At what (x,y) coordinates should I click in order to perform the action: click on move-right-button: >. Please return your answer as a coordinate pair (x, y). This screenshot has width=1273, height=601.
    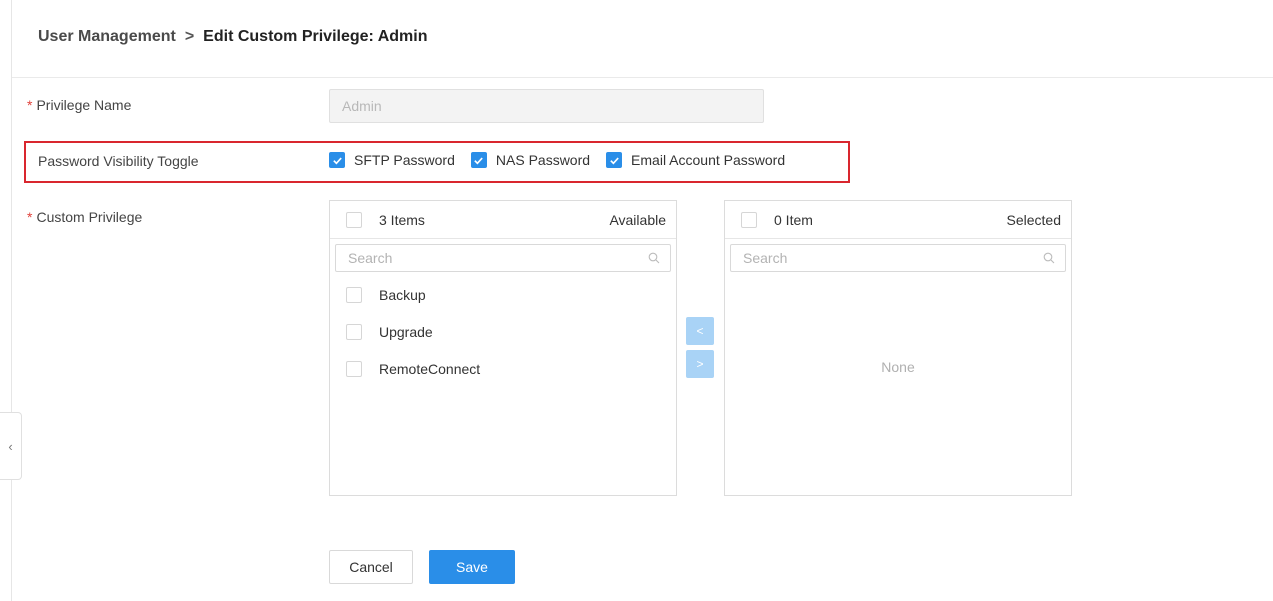
    Looking at the image, I should click on (700, 364).